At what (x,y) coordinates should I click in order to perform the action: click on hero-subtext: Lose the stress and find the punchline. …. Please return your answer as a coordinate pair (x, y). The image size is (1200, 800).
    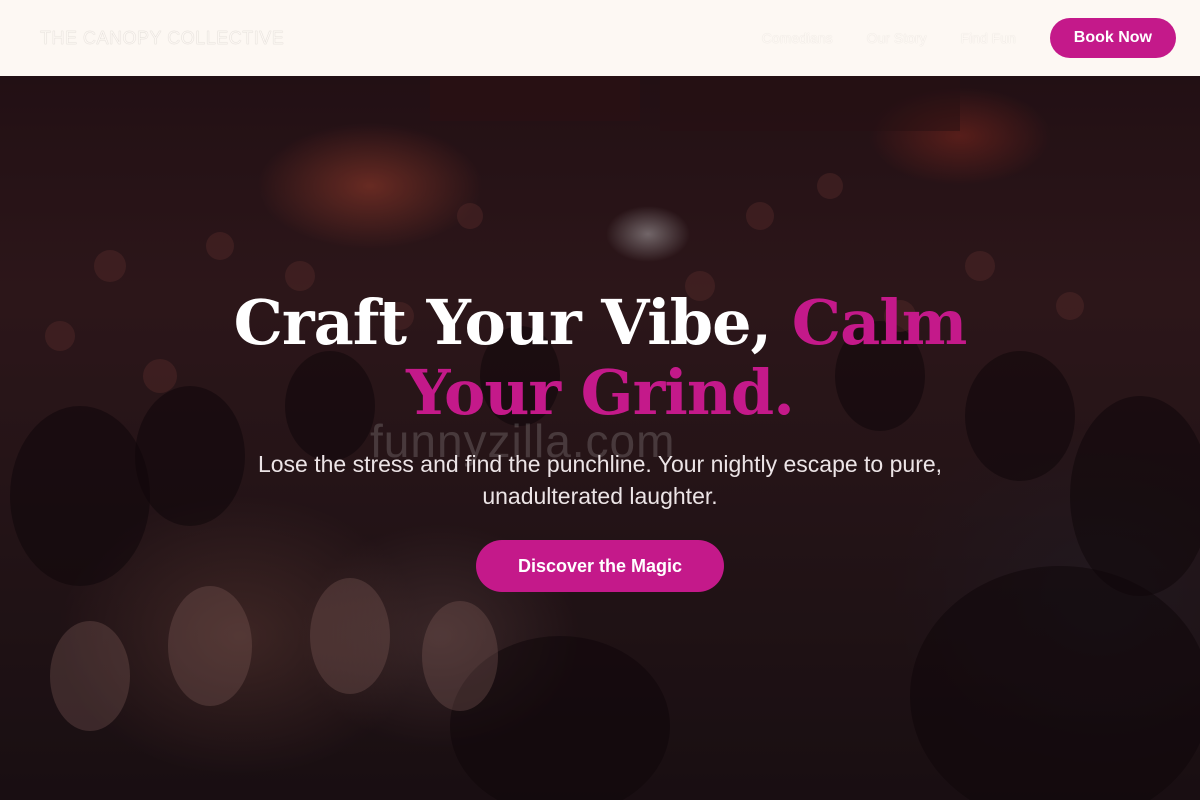
    Looking at the image, I should click on (600, 480).